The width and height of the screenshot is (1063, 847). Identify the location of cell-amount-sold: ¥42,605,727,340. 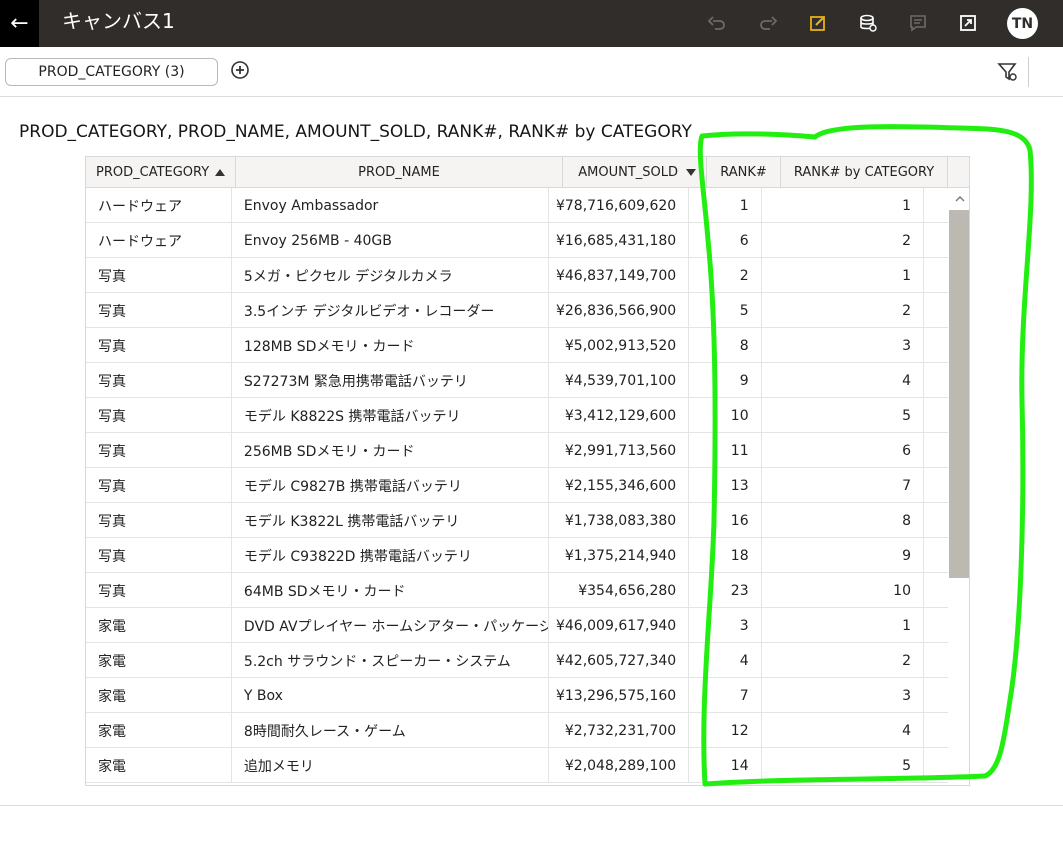
(619, 660).